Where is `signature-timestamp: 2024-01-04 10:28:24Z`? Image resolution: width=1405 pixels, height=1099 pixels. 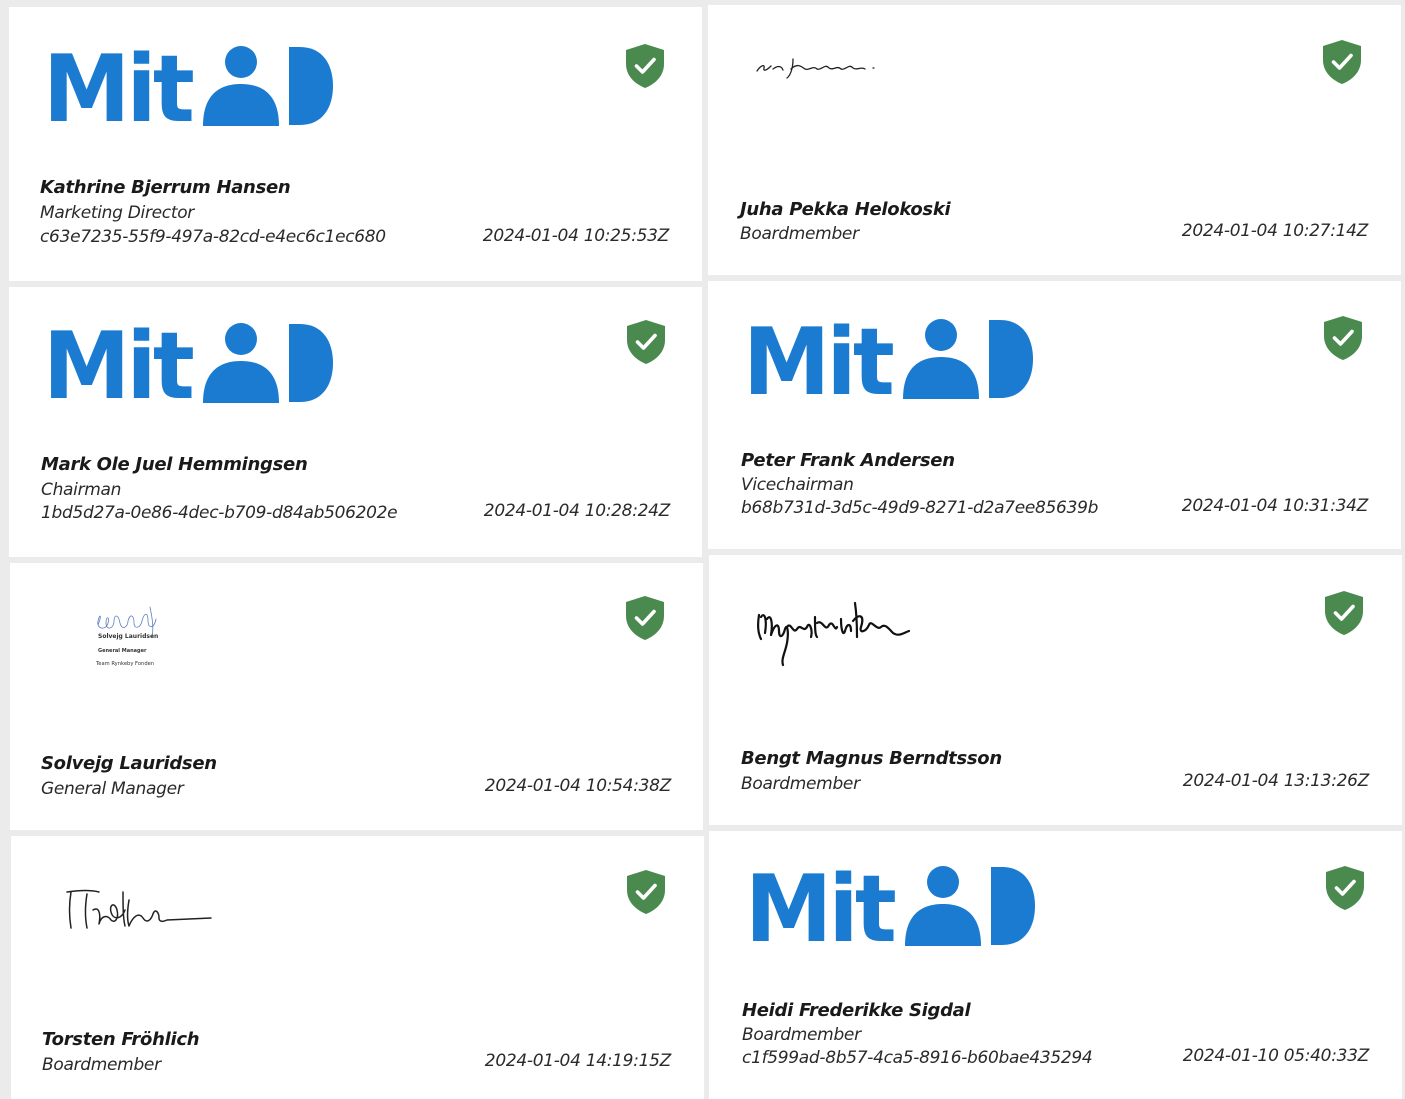 signature-timestamp: 2024-01-04 10:28:24Z is located at coordinates (577, 511).